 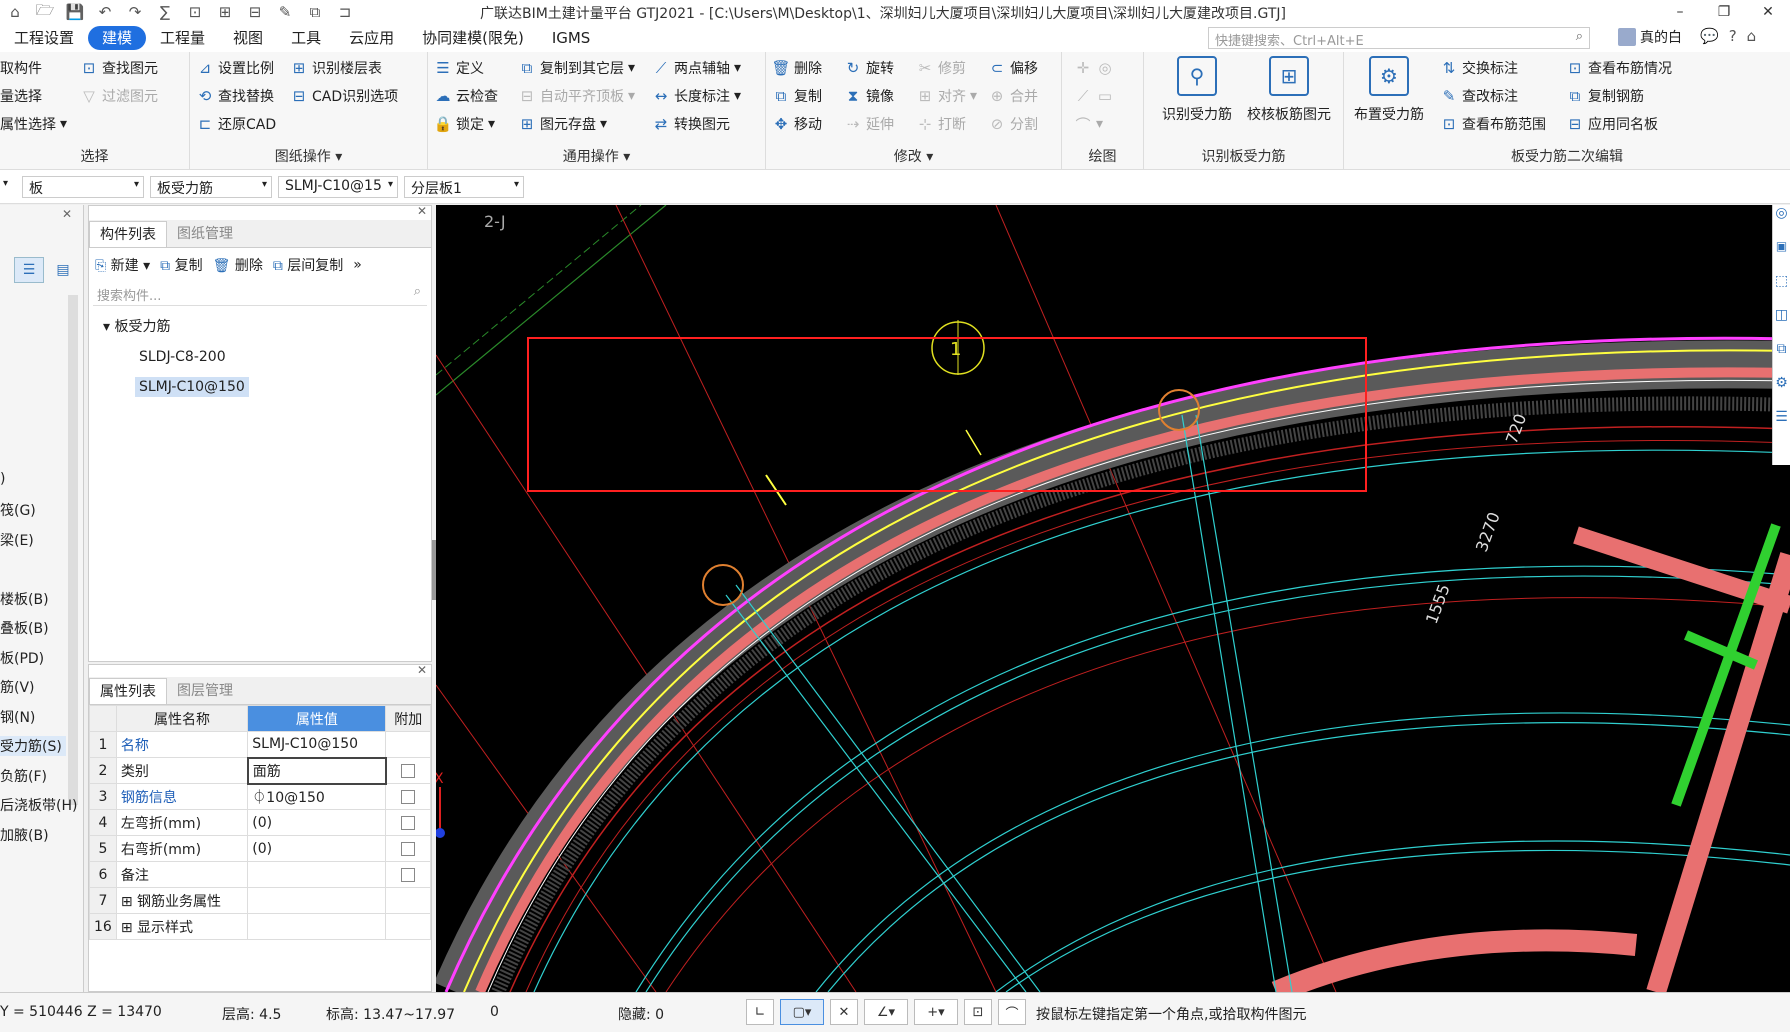 I want to click on settings-icon: ⚙, so click(x=1781, y=392).